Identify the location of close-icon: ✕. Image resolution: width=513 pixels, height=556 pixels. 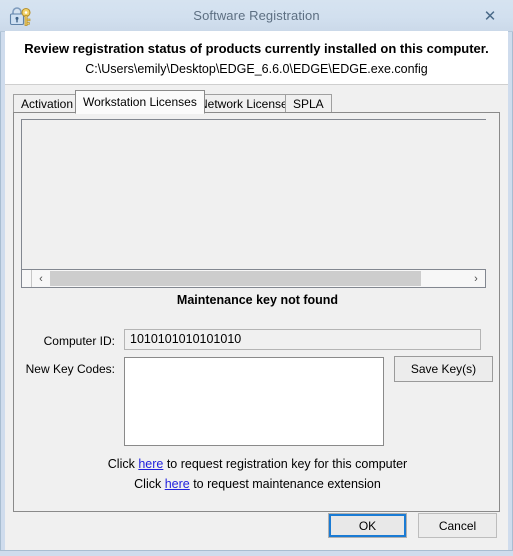
(490, 15).